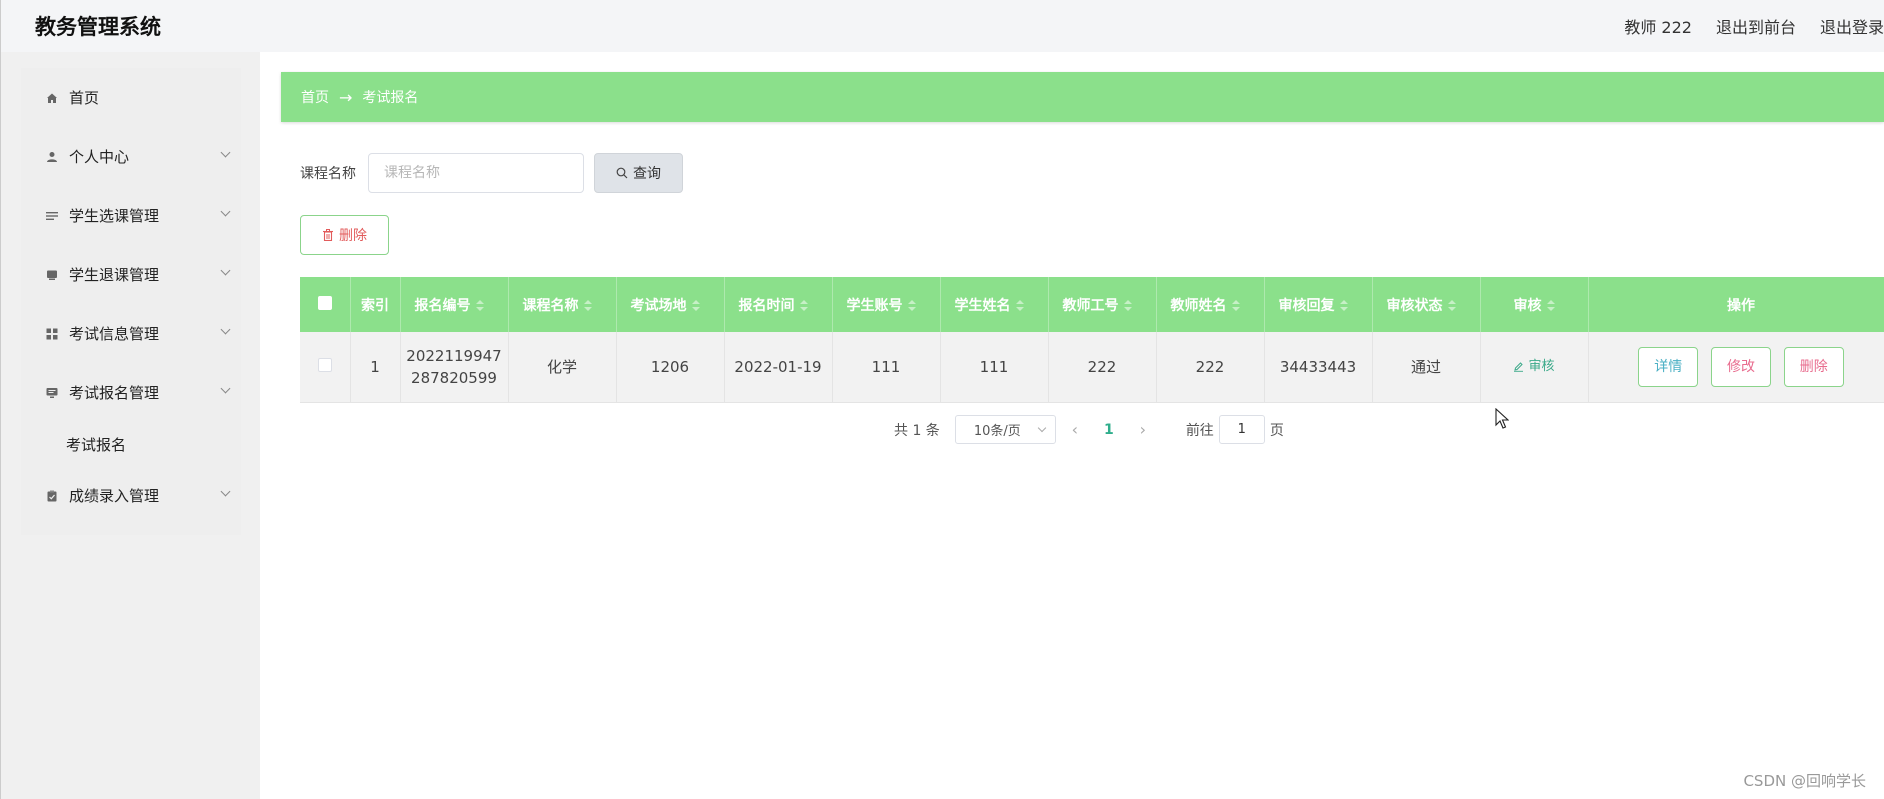 Image resolution: width=1884 pixels, height=799 pixels. What do you see at coordinates (562, 304) in the screenshot?
I see `column-header-course: 课程名称` at bounding box center [562, 304].